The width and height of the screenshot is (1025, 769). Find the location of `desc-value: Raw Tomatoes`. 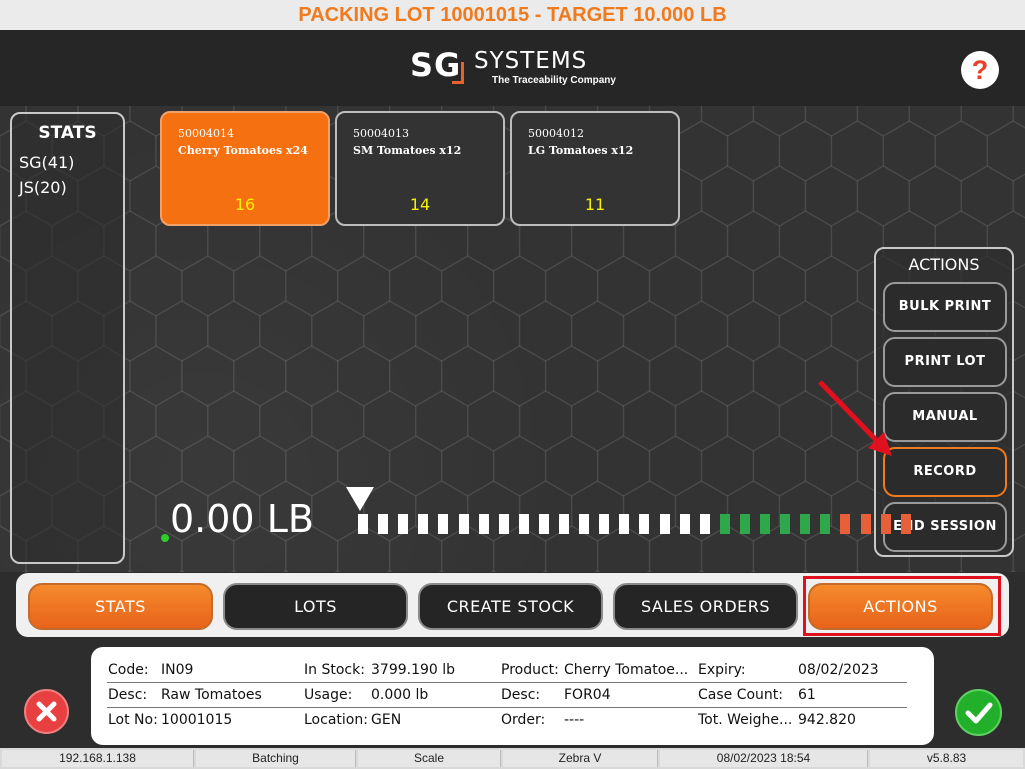

desc-value: Raw Tomatoes is located at coordinates (211, 695).